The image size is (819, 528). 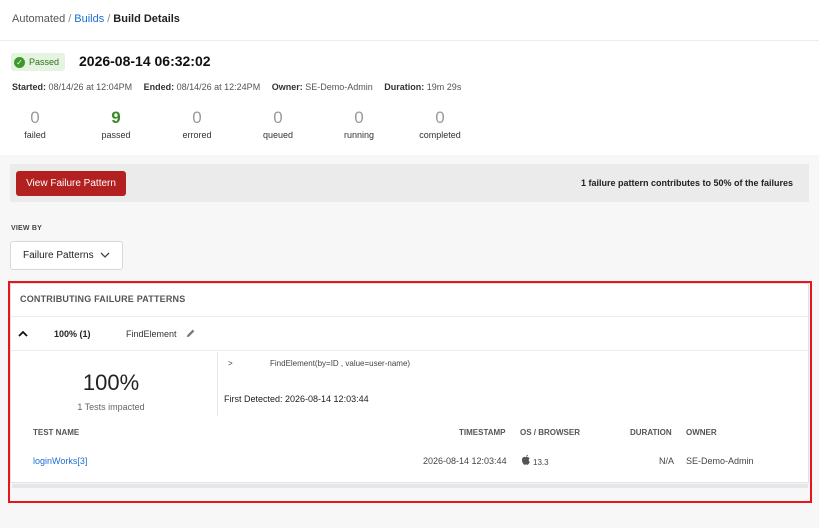 What do you see at coordinates (71, 183) in the screenshot?
I see `view-failure-pattern-button: View Failure Pattern` at bounding box center [71, 183].